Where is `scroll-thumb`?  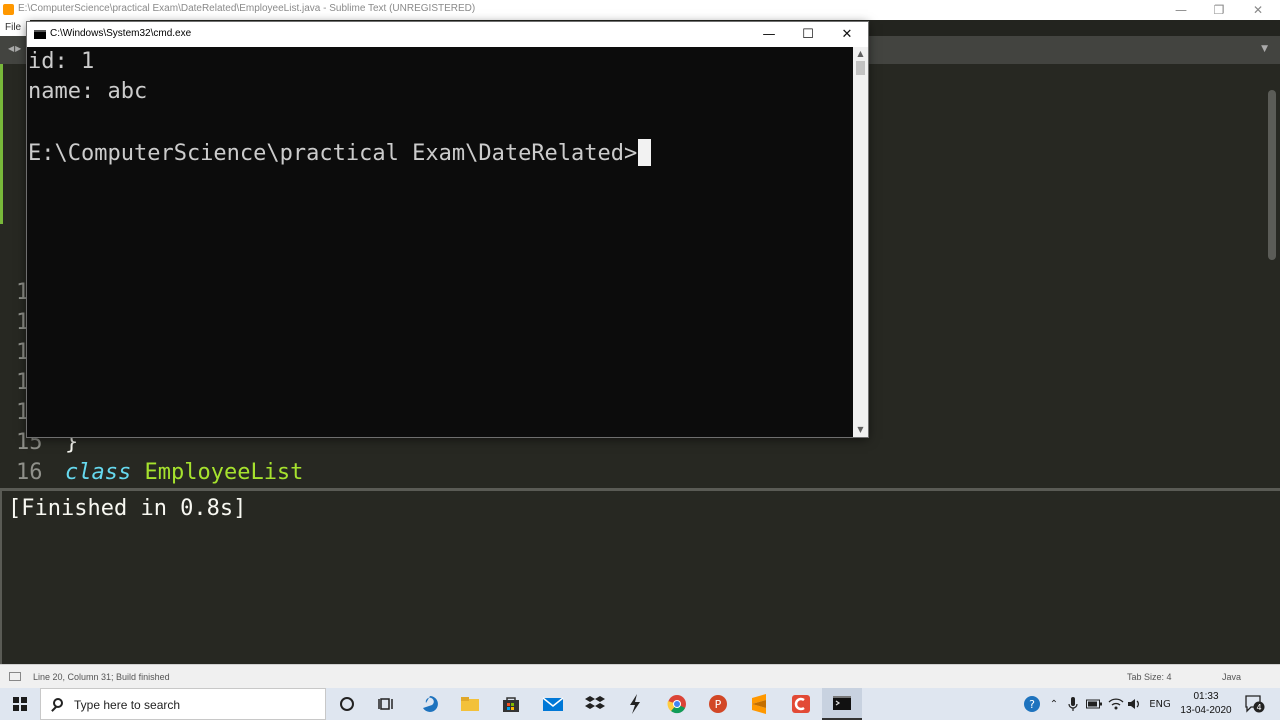
scroll-thumb is located at coordinates (860, 68).